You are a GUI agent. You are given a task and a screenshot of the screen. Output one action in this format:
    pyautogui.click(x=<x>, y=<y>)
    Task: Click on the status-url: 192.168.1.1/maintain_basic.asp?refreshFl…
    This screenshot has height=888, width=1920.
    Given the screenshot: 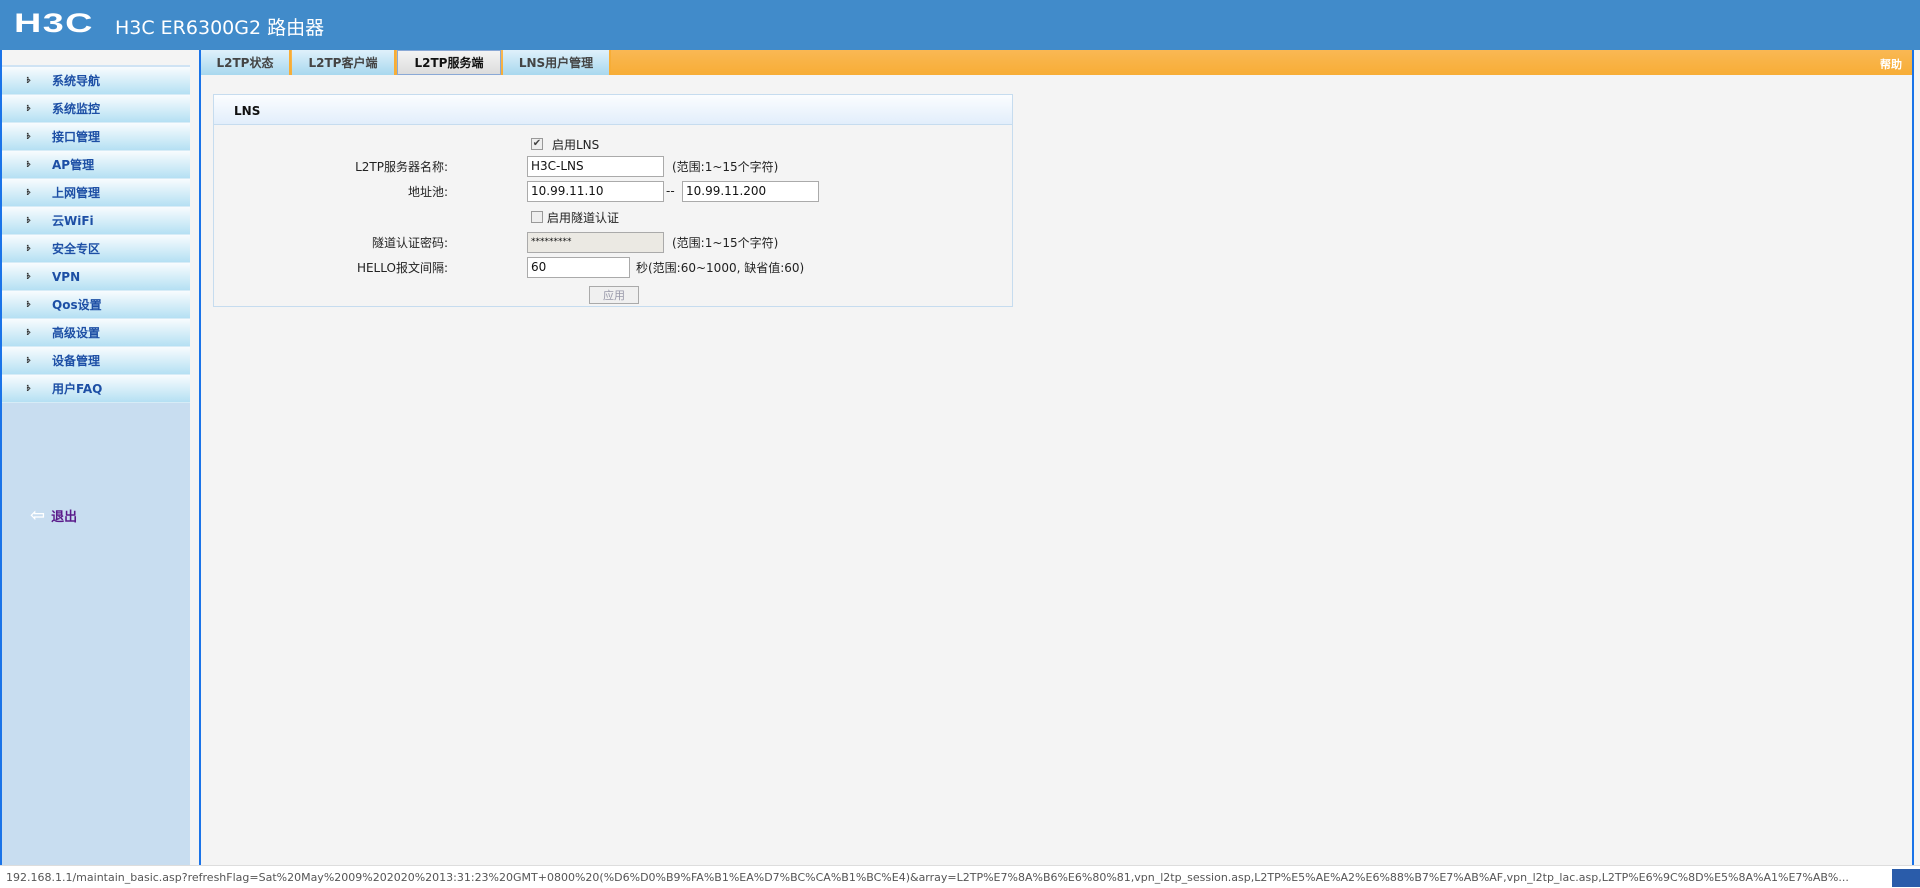 What is the action you would take?
    pyautogui.click(x=927, y=877)
    